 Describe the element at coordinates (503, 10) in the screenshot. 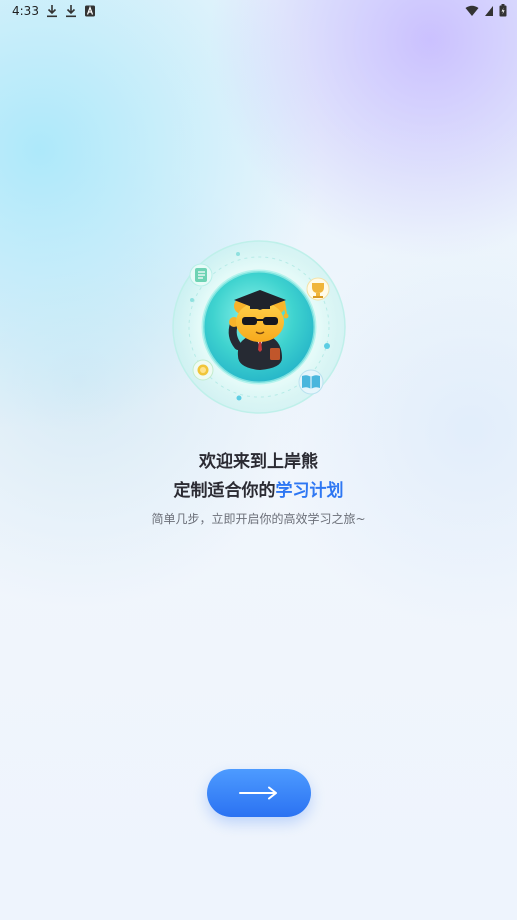

I see `battery-icon` at that location.